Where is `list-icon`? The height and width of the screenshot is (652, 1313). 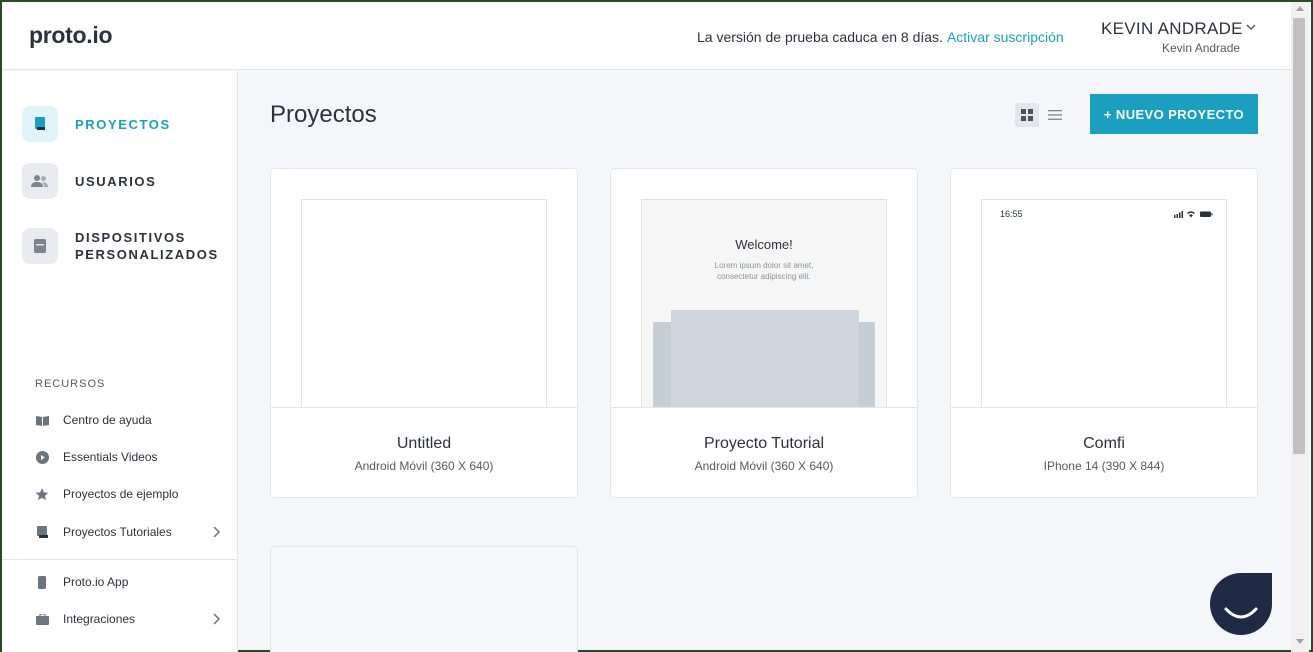
list-icon is located at coordinates (1055, 115).